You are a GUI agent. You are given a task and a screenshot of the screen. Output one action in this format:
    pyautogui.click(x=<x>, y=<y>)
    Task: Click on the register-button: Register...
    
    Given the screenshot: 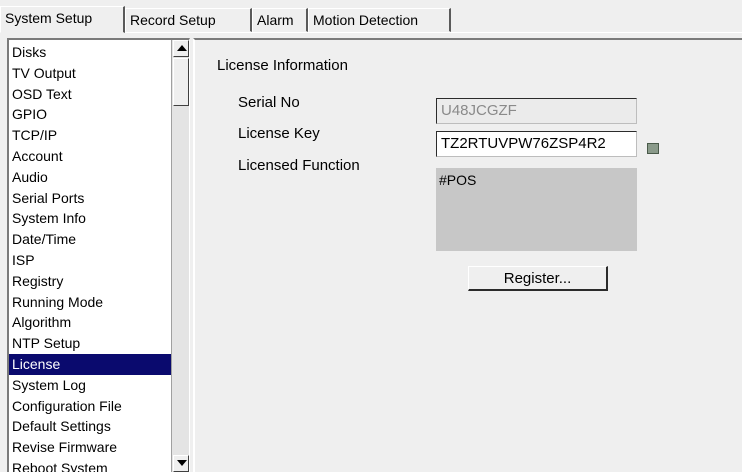 What is the action you would take?
    pyautogui.click(x=538, y=278)
    